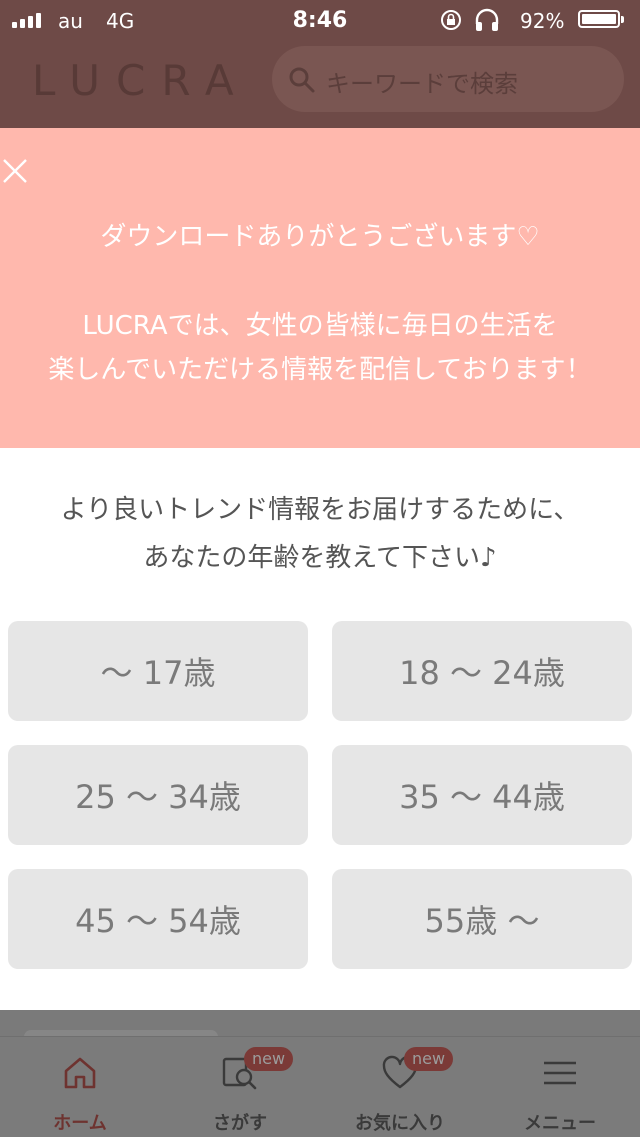 Image resolution: width=640 pixels, height=1137 pixels. What do you see at coordinates (240, 1123) in the screenshot?
I see `tab-search-label: さがす` at bounding box center [240, 1123].